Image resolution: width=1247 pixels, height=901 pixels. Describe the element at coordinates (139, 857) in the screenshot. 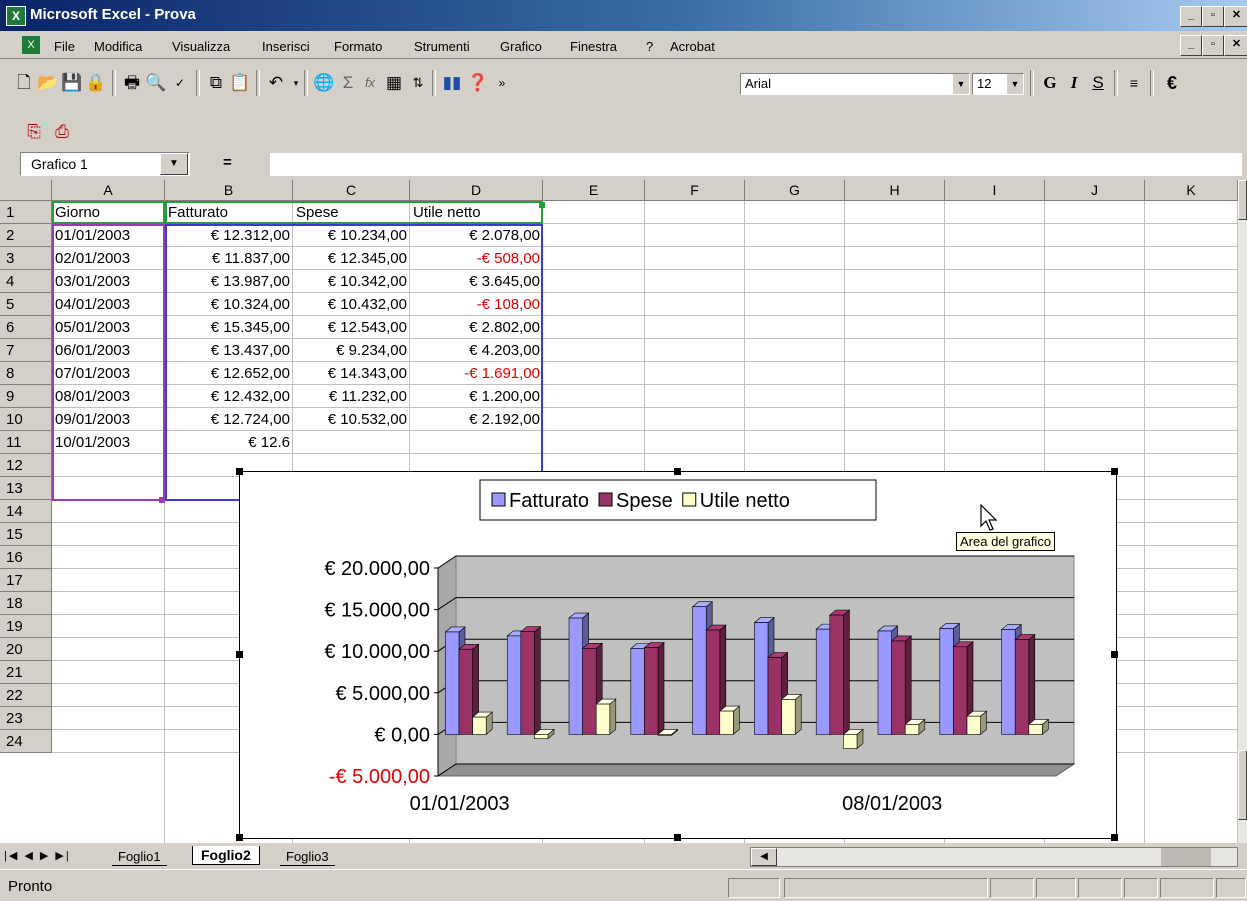

I see `tab-foglio1: Foglio1` at that location.